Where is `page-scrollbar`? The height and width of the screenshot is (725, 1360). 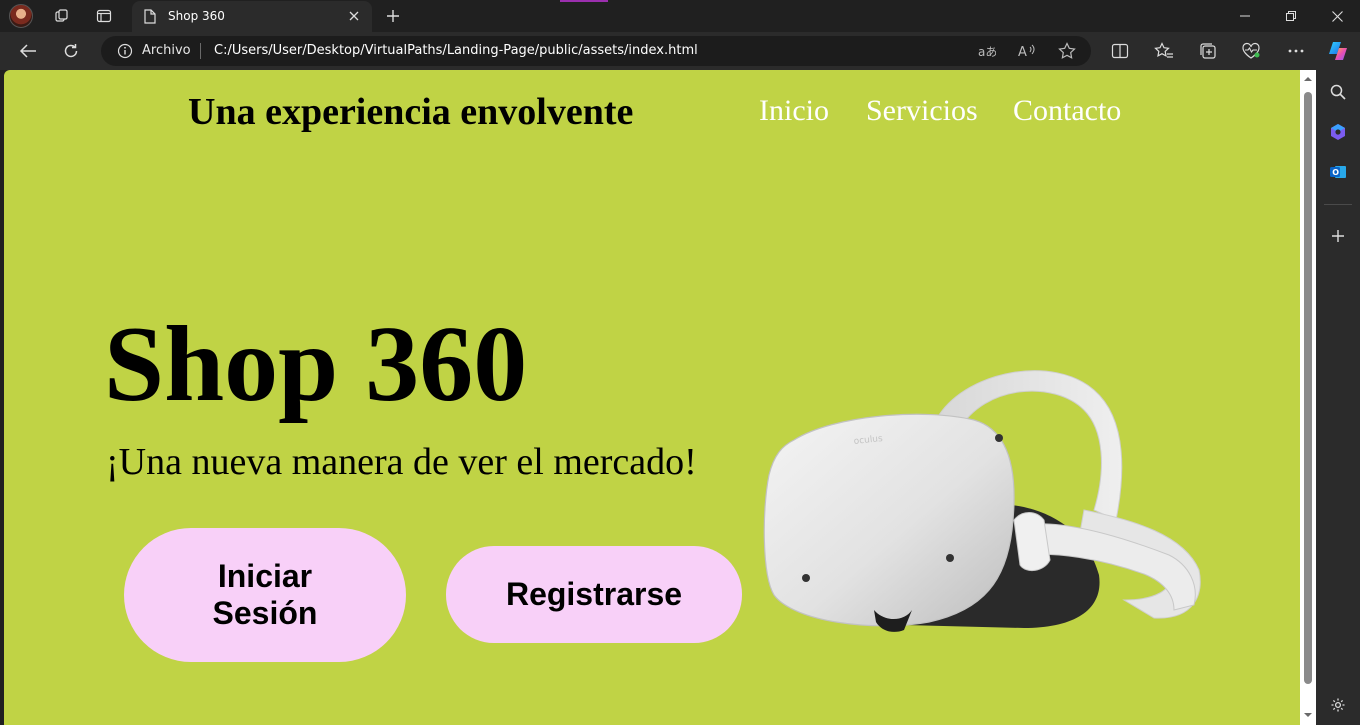 page-scrollbar is located at coordinates (1308, 397).